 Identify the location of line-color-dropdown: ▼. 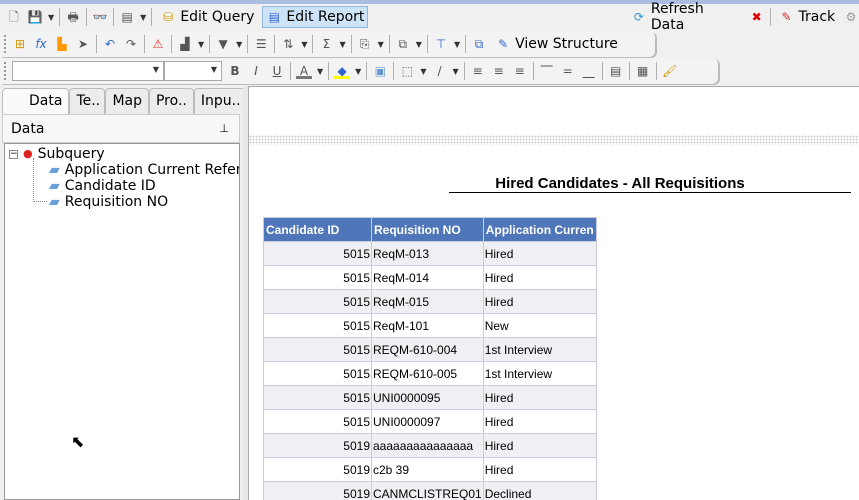
(455, 71).